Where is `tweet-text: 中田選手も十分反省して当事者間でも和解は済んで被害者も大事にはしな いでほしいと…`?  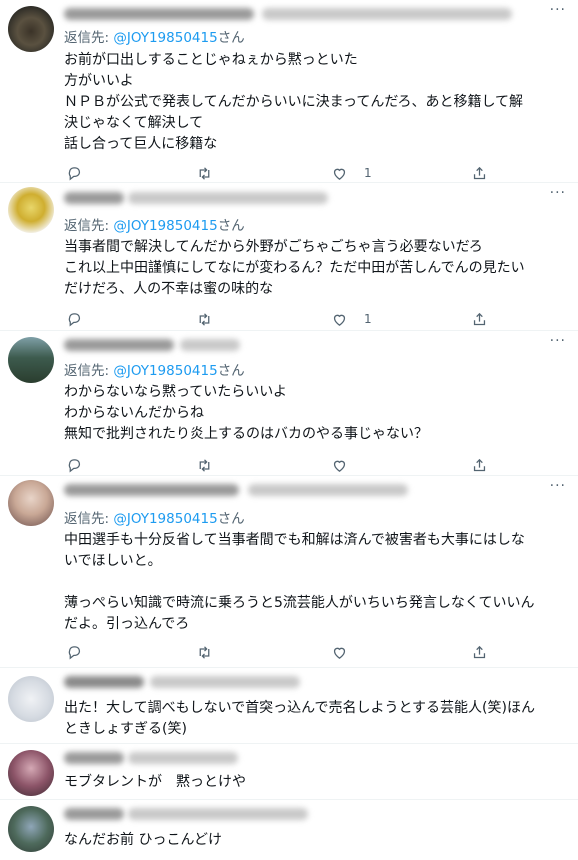 tweet-text: 中田選手も十分反省して当事者間でも和解は済んで被害者も大事にはしな いでほしいと… is located at coordinates (299, 582).